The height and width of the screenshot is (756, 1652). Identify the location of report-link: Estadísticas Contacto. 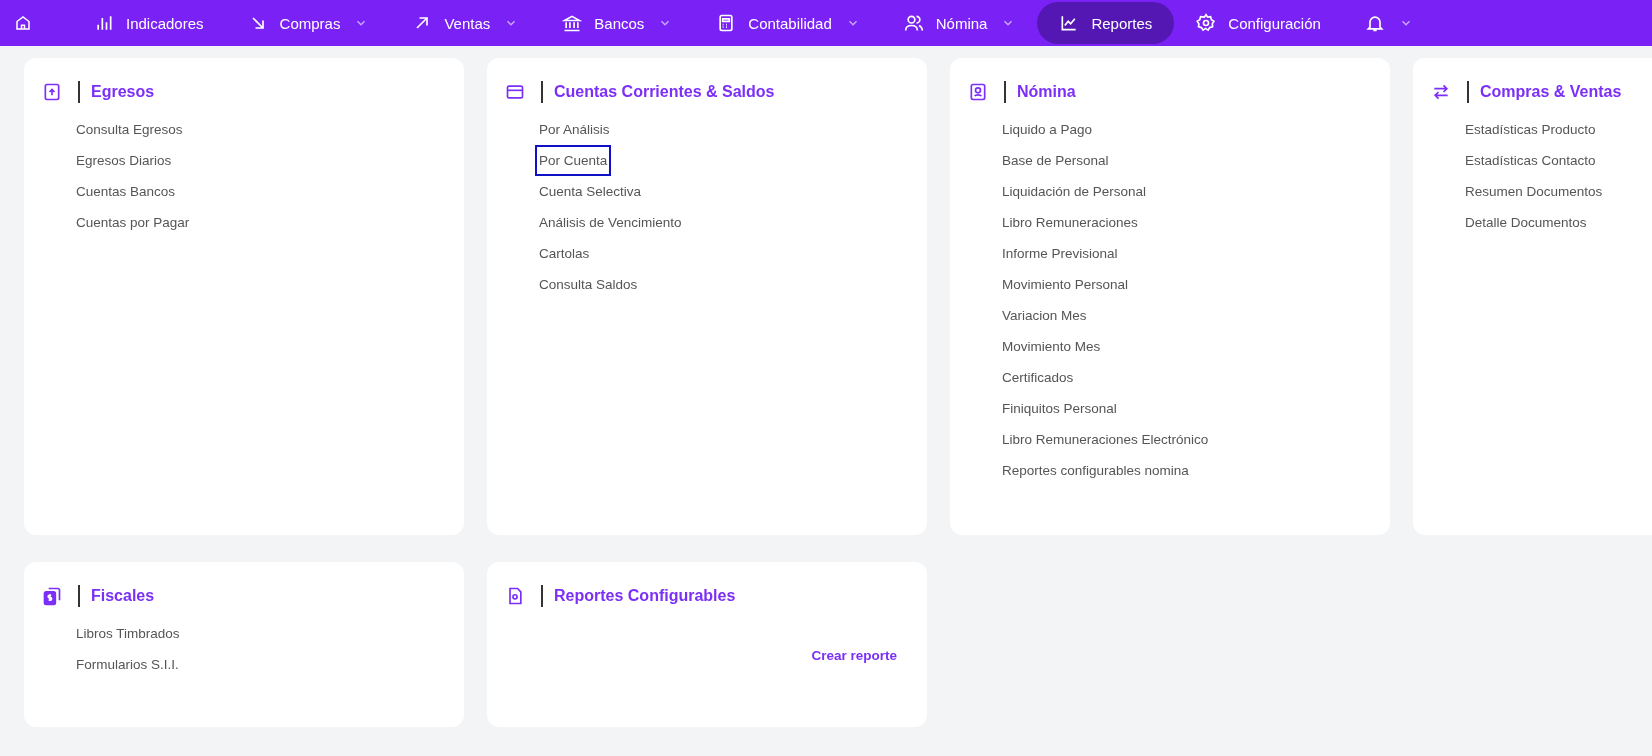
(1530, 160).